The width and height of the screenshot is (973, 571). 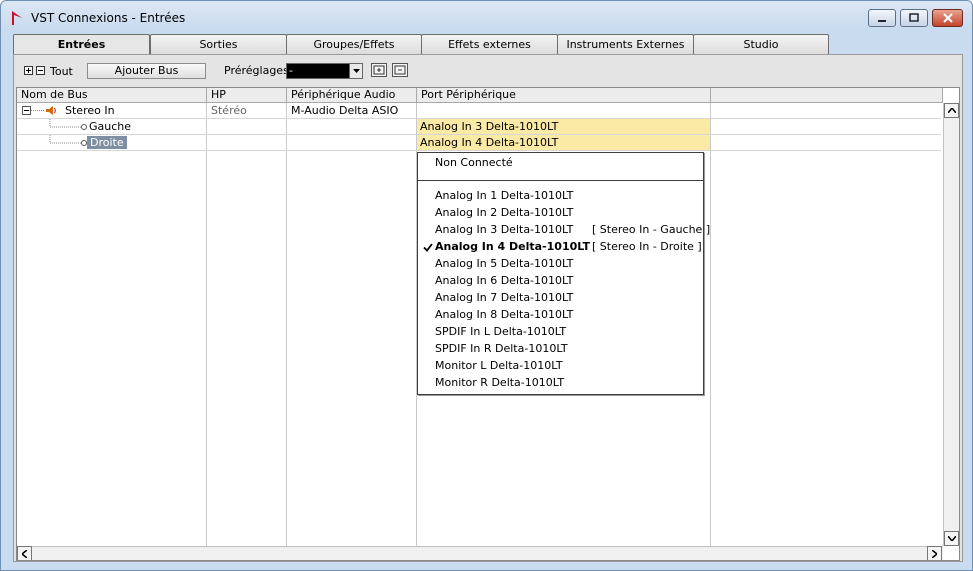 What do you see at coordinates (291, 70) in the screenshot?
I see `presets-value: -` at bounding box center [291, 70].